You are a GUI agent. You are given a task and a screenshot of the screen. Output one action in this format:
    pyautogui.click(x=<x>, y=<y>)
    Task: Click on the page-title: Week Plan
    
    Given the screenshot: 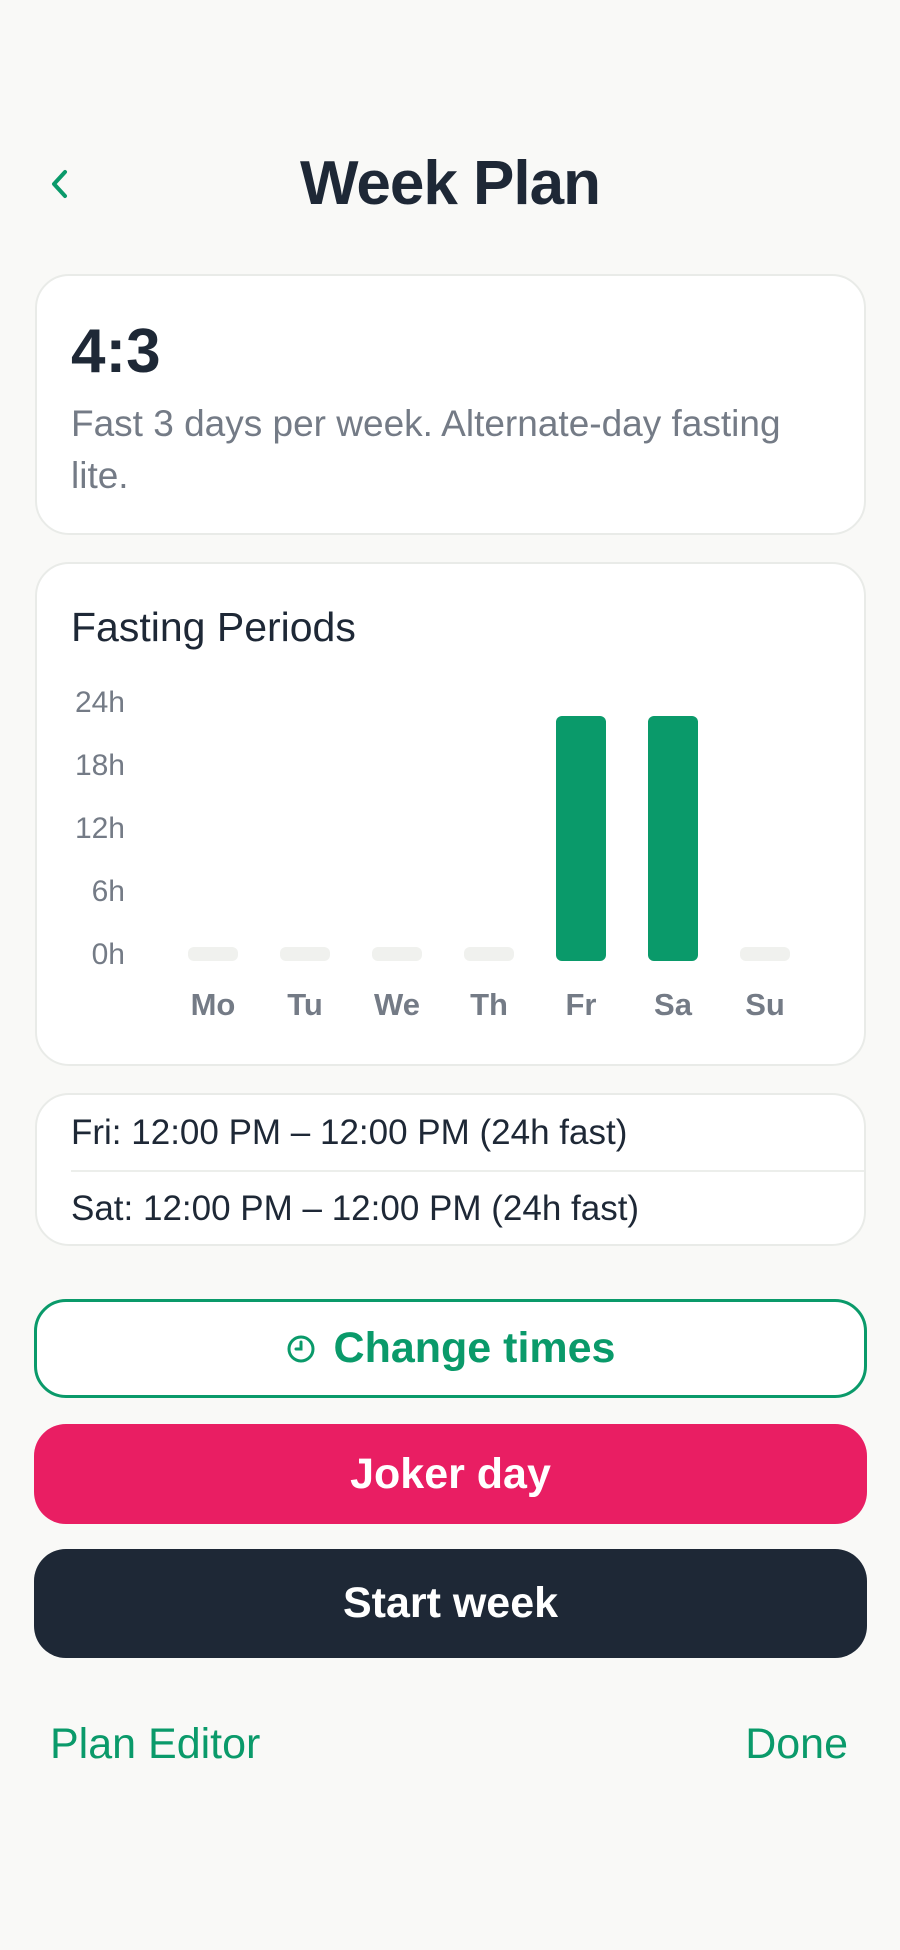 What is the action you would take?
    pyautogui.click(x=450, y=183)
    